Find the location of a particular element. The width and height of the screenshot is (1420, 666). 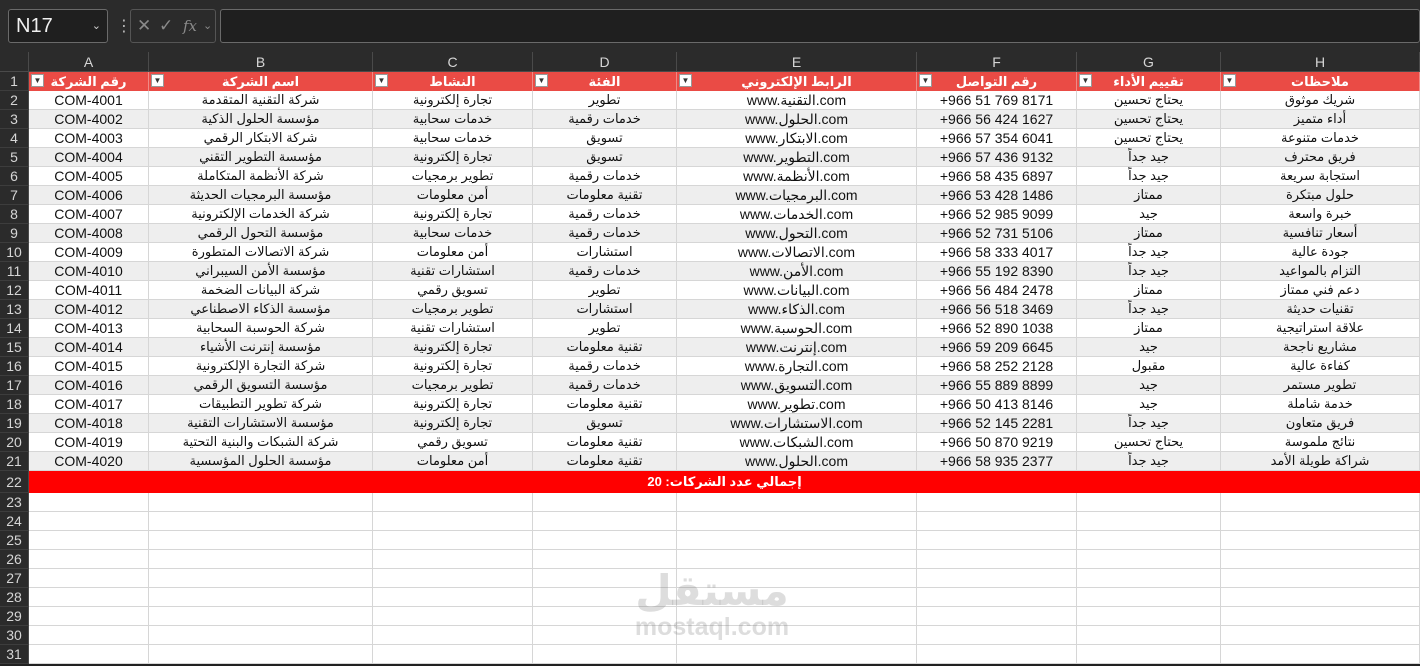

table-cell: تقنية معلومات is located at coordinates (605, 347).